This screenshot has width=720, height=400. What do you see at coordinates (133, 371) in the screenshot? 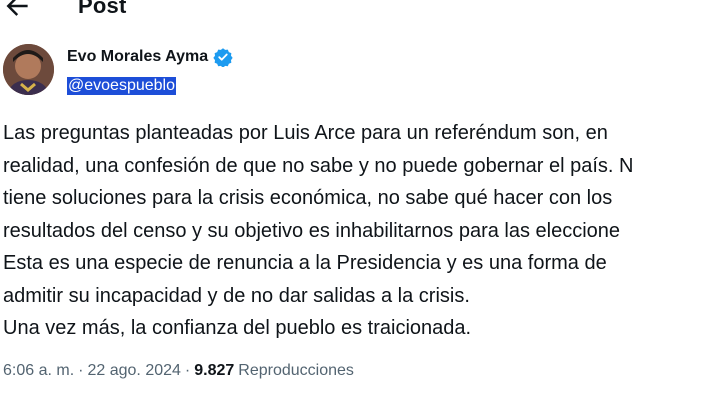
I see `post-date: 22 ago. 2024` at bounding box center [133, 371].